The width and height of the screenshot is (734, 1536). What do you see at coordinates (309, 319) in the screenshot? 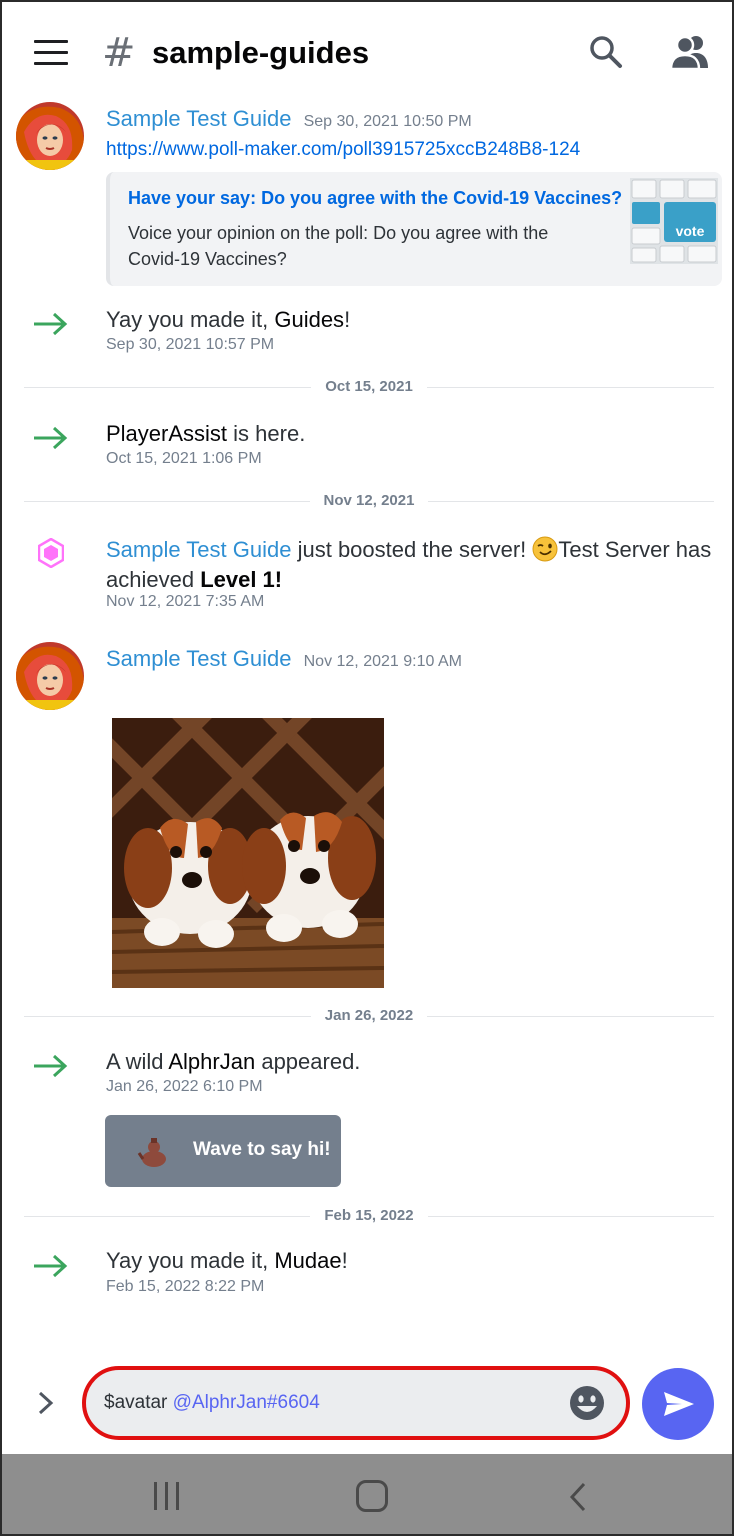
I see `system-message-user: Guides` at bounding box center [309, 319].